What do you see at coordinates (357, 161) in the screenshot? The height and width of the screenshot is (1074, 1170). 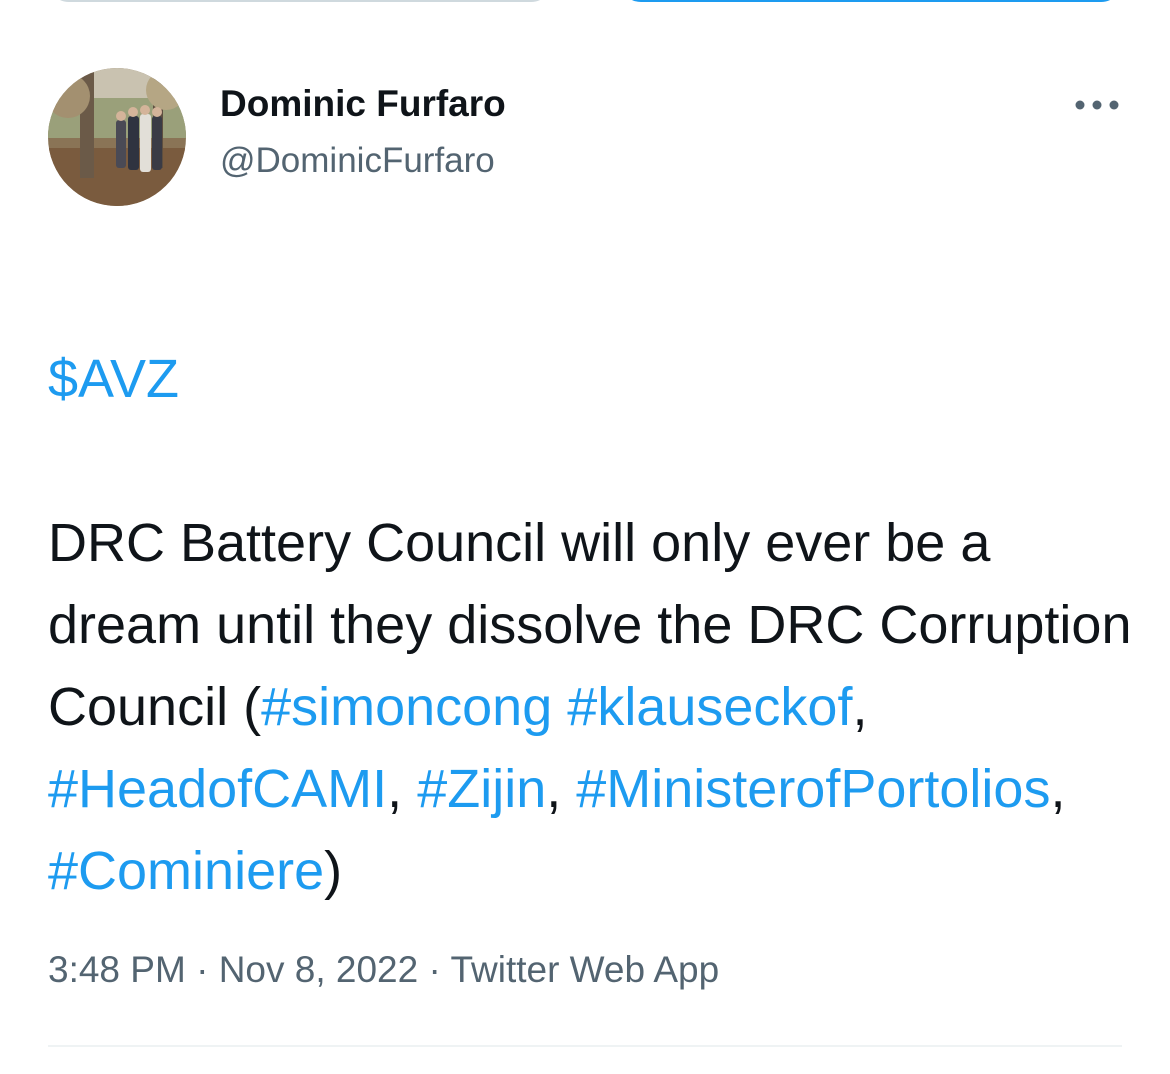 I see `author-handle: @DominicFurfaro` at bounding box center [357, 161].